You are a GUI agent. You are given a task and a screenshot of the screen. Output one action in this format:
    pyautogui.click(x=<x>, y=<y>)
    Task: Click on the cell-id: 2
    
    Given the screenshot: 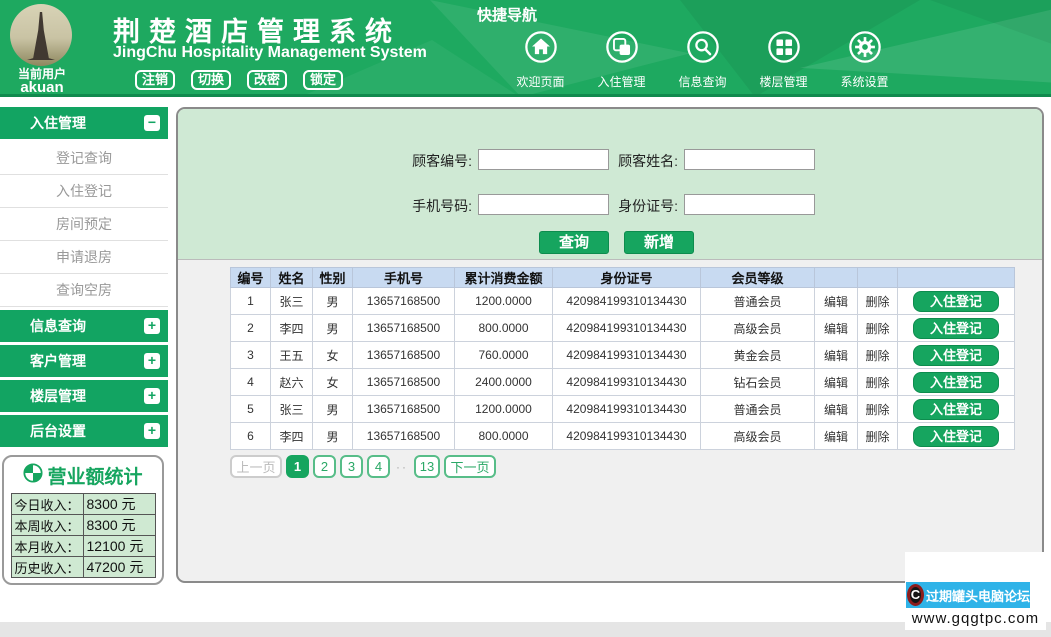 What is the action you would take?
    pyautogui.click(x=250, y=328)
    